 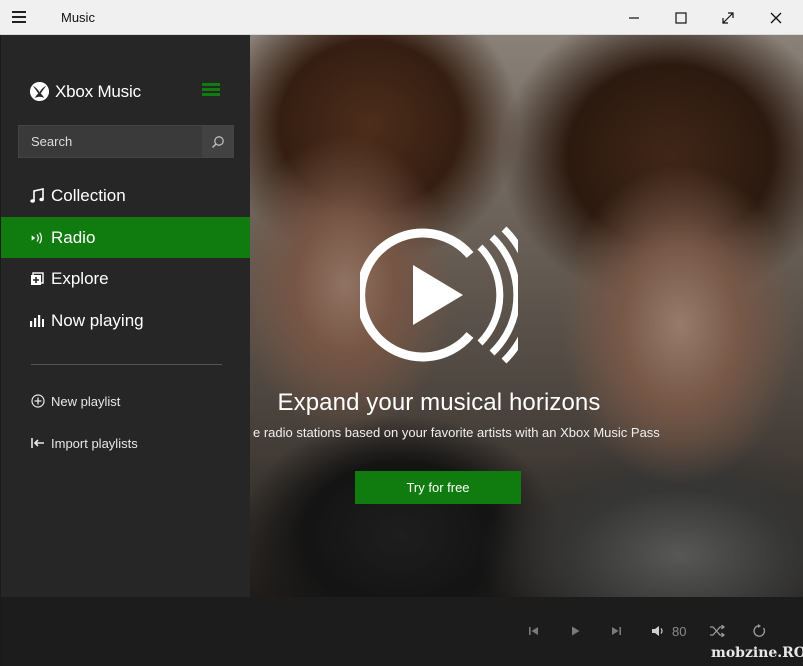 I want to click on shuffle-icon, so click(x=717, y=631).